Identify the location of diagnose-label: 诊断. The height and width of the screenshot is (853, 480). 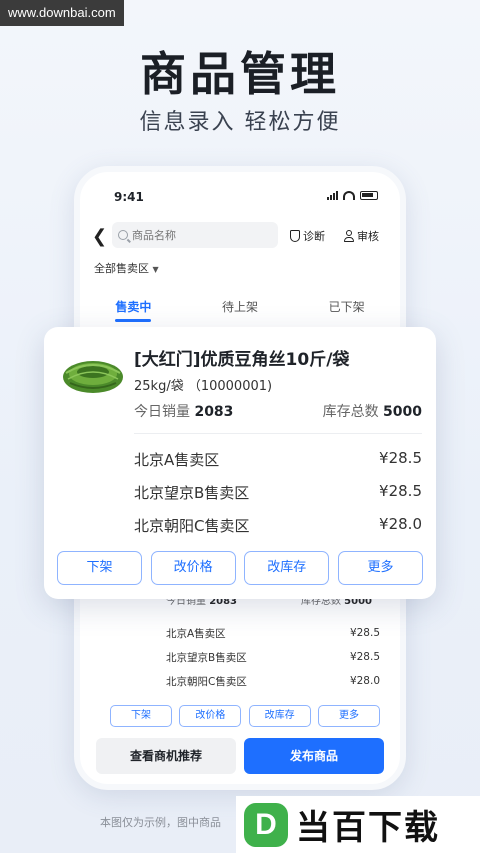
(314, 236).